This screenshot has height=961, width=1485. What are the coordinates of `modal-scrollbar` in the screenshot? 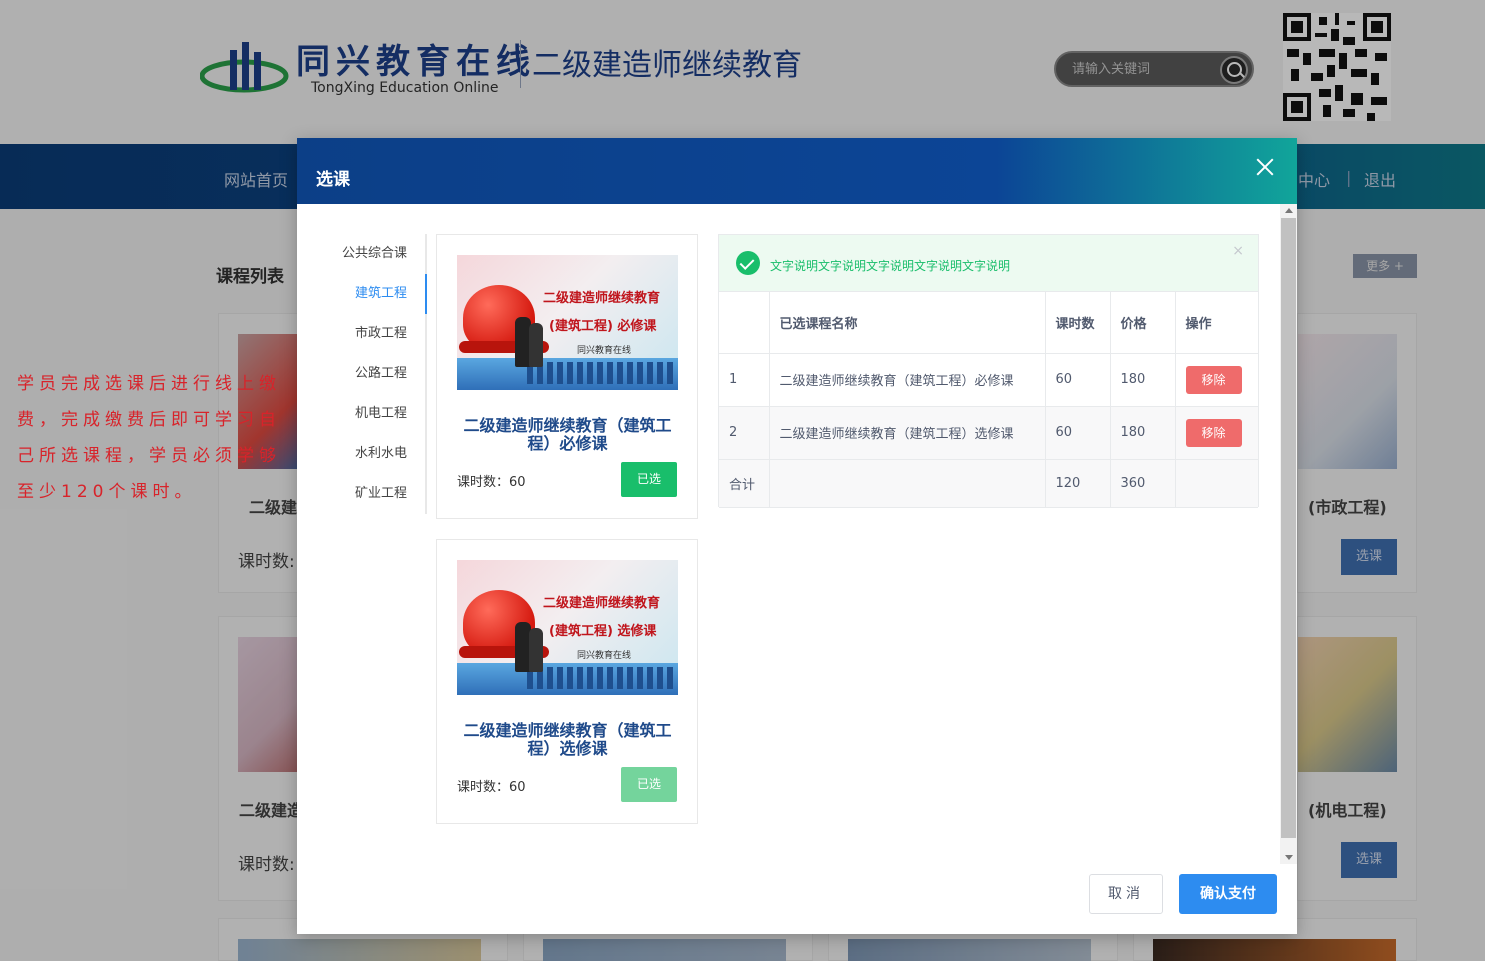 It's located at (1288, 534).